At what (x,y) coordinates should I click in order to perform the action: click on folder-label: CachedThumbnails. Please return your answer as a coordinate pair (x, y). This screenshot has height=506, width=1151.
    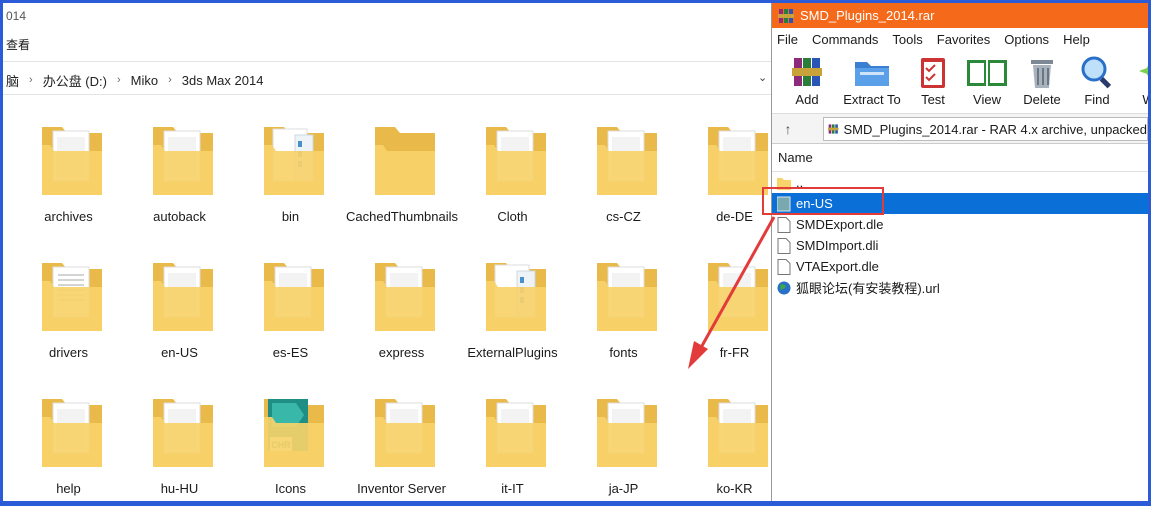
    Looking at the image, I should click on (402, 216).